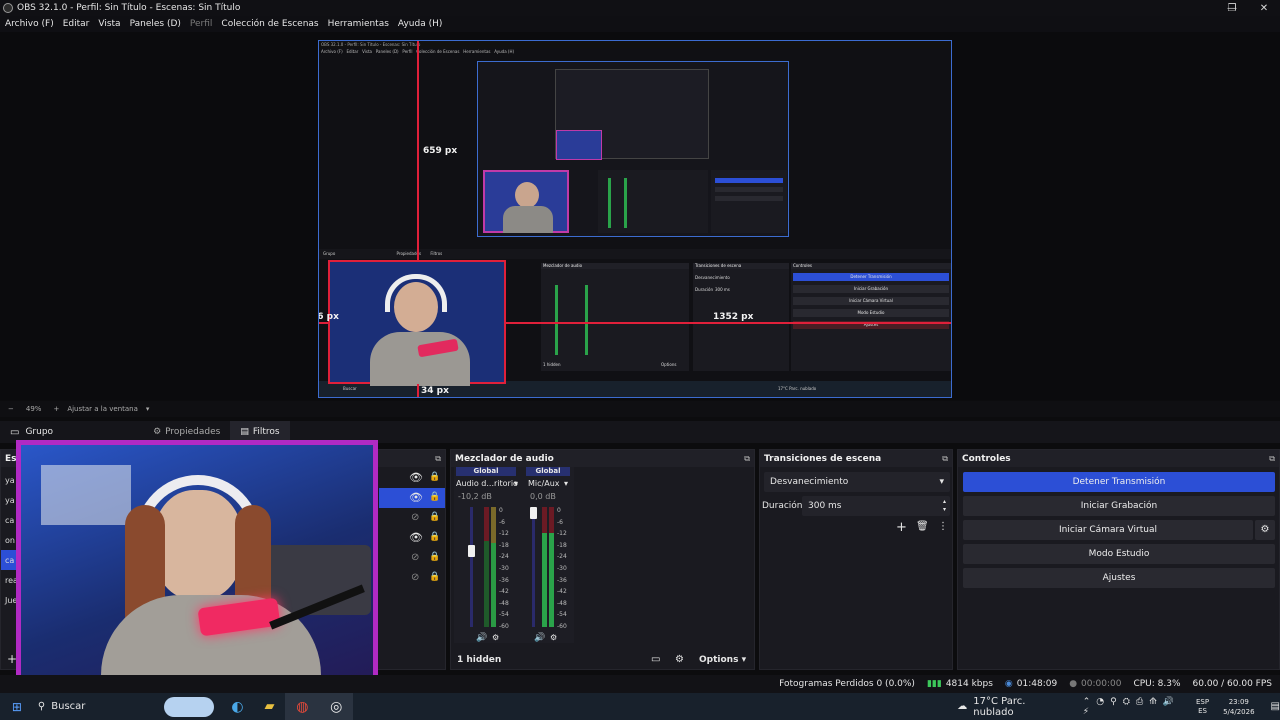 The height and width of the screenshot is (720, 1280). I want to click on guide-left, so click(323, 323).